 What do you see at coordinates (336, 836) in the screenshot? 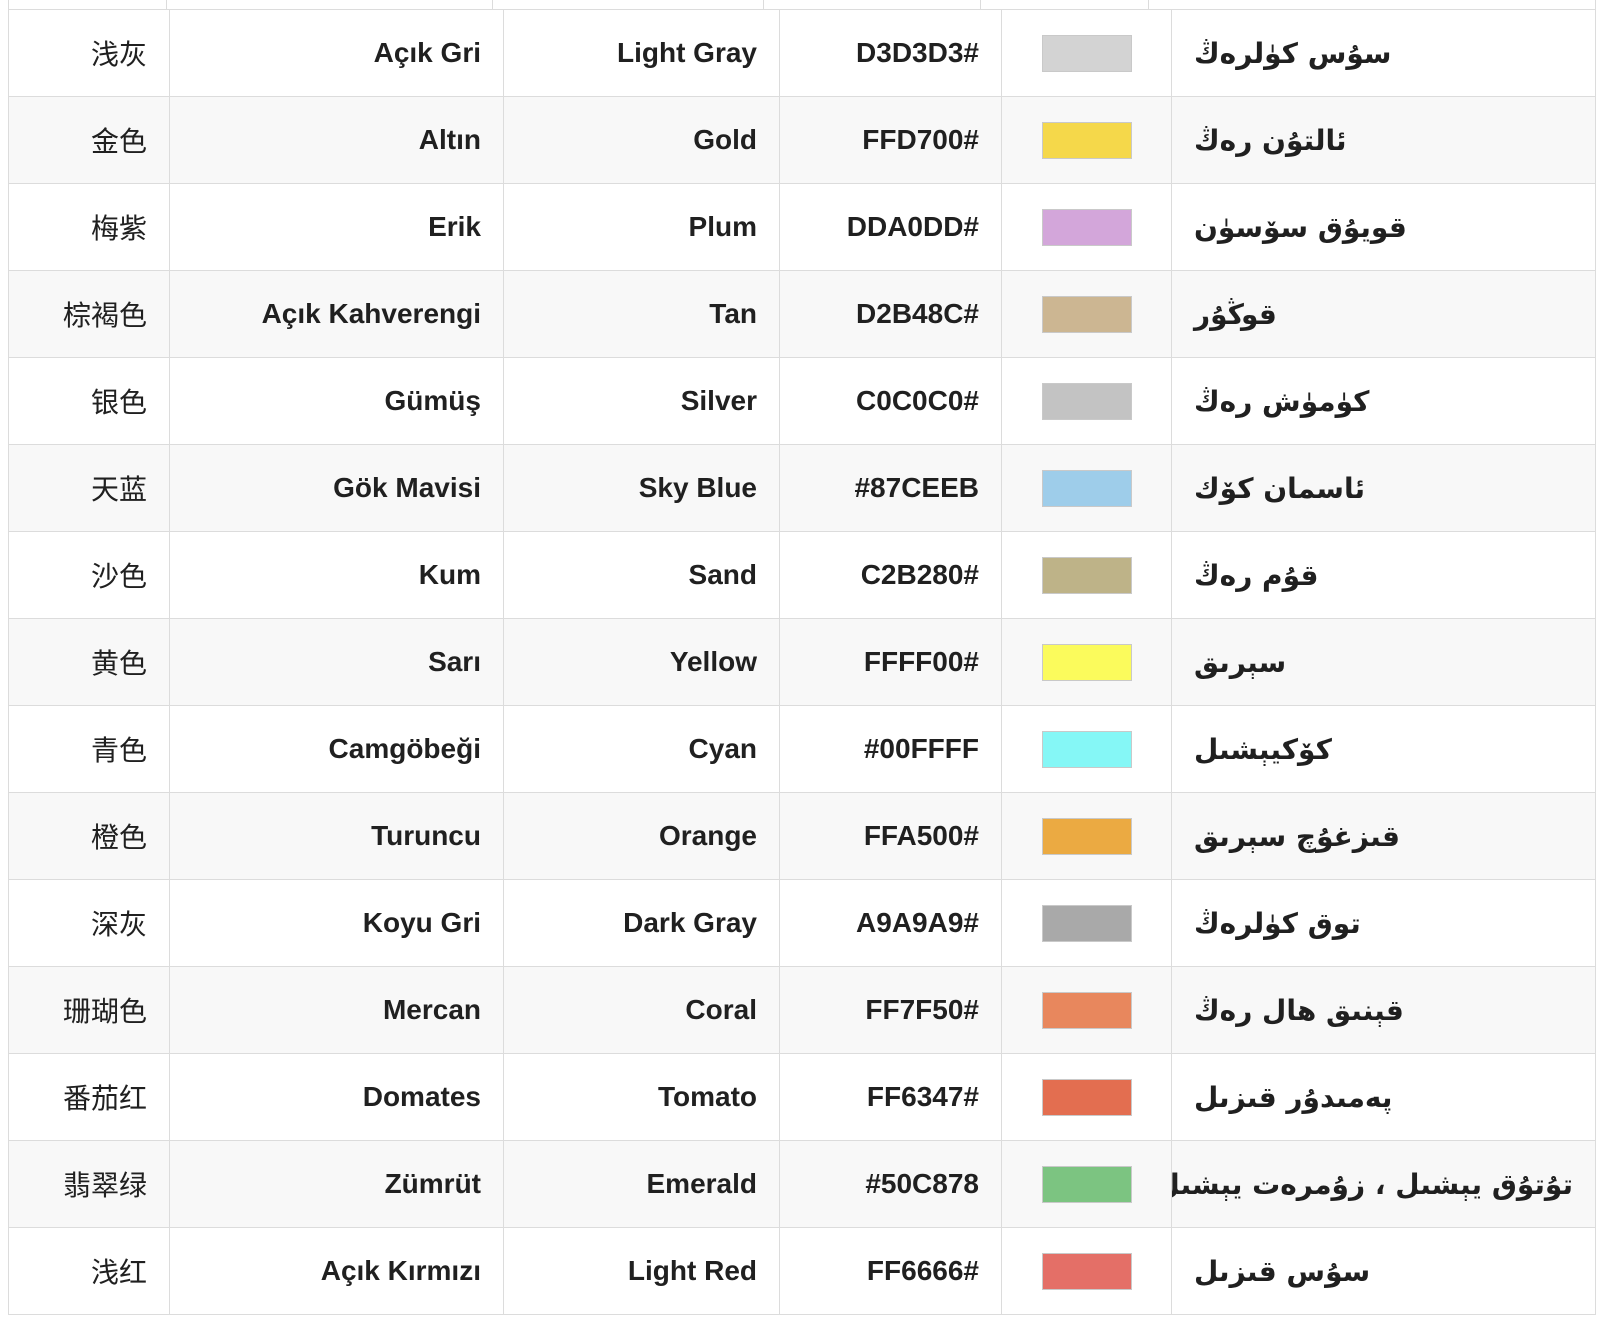
I see `turkish-name-cell: Turuncu` at bounding box center [336, 836].